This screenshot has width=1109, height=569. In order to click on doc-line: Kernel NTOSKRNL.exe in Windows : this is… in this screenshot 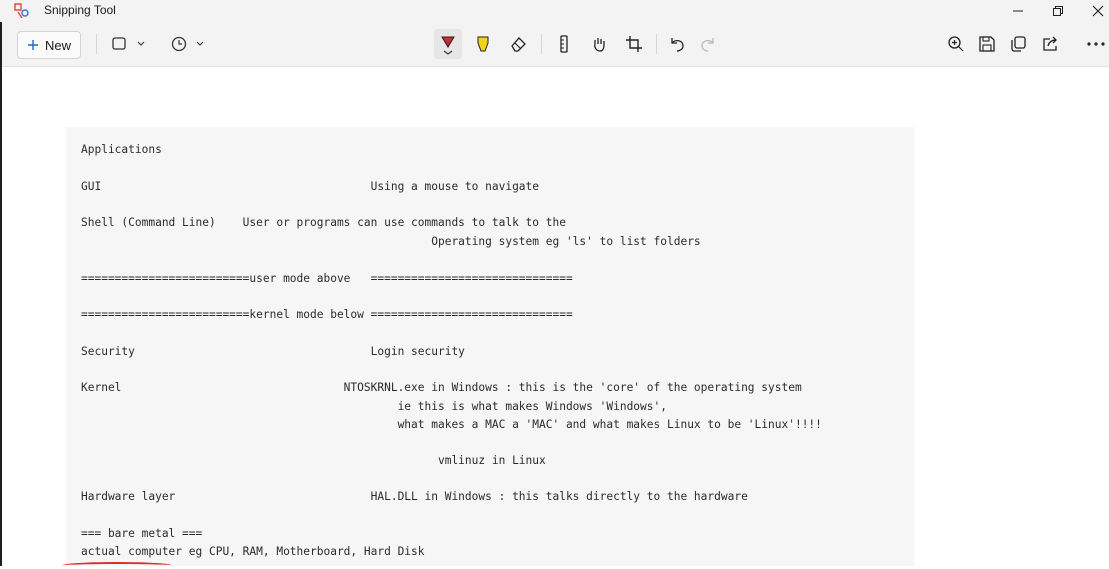, I will do `click(441, 387)`.